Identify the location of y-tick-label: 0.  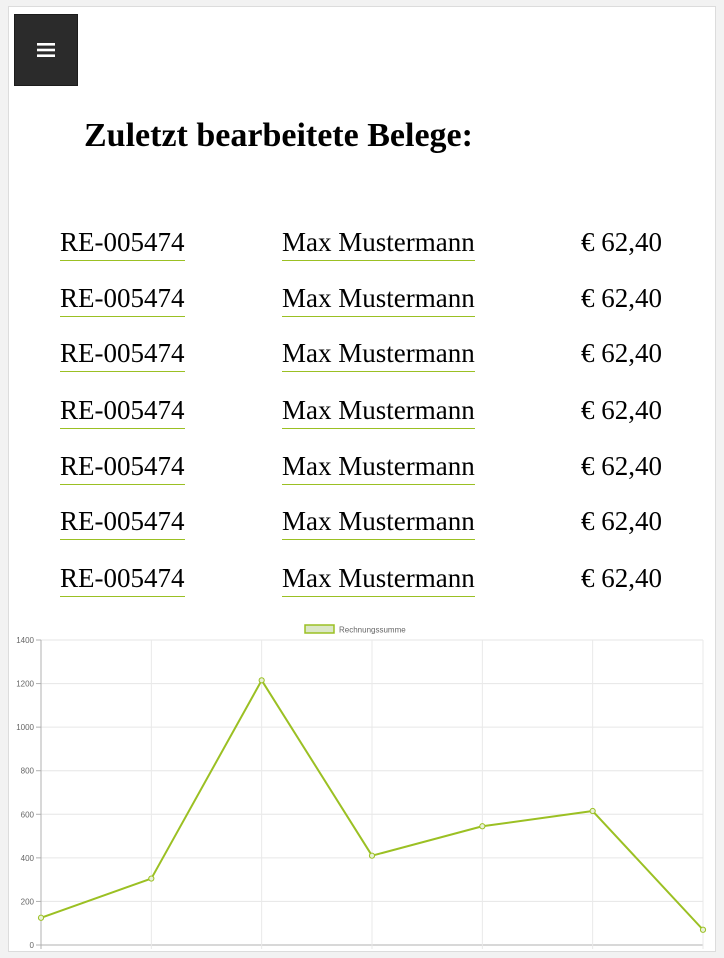
(32, 945).